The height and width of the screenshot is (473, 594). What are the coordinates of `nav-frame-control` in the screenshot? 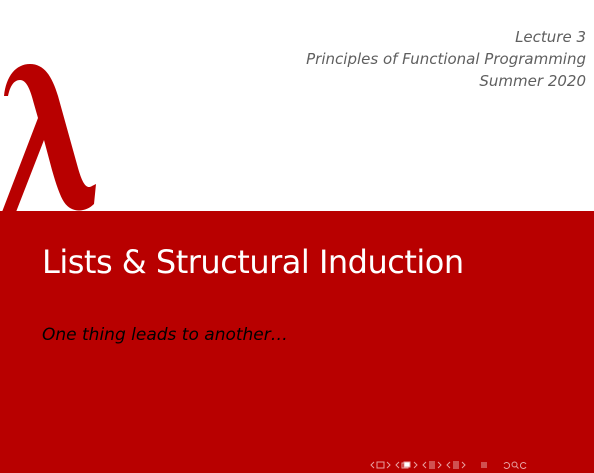 It's located at (380, 465).